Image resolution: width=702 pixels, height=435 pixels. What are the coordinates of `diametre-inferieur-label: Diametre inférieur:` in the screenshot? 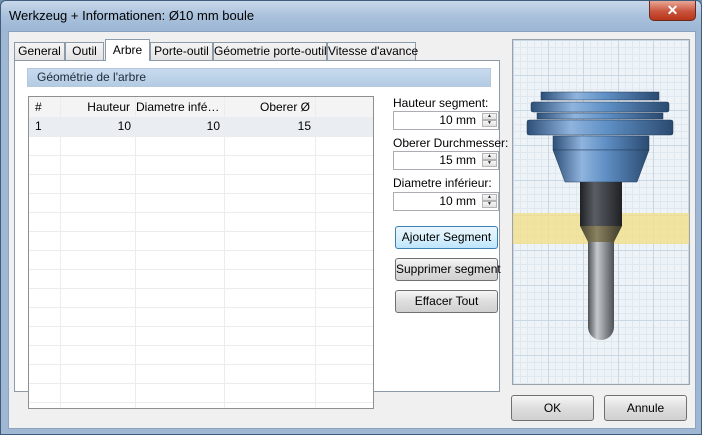 It's located at (442, 183).